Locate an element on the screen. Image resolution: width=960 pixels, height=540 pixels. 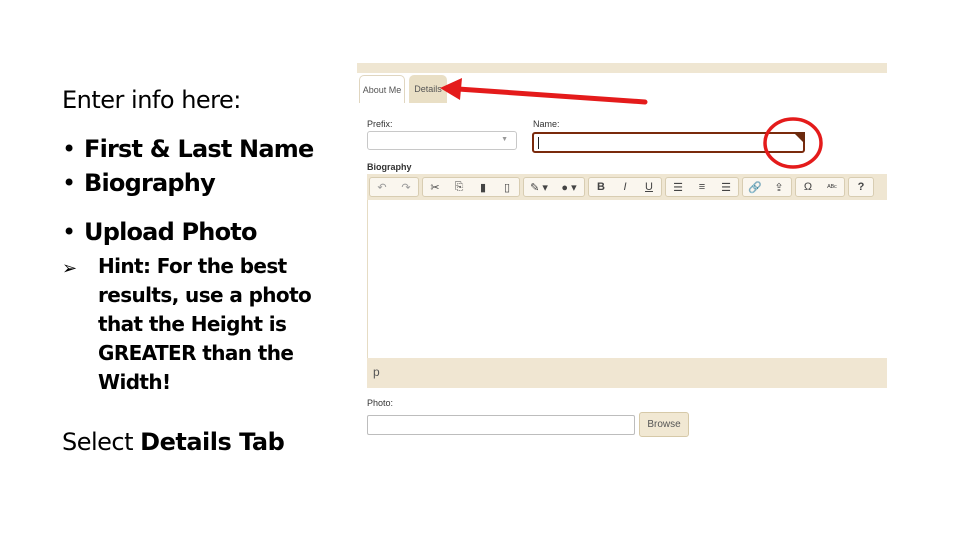
tab-details: Details is located at coordinates (428, 89).